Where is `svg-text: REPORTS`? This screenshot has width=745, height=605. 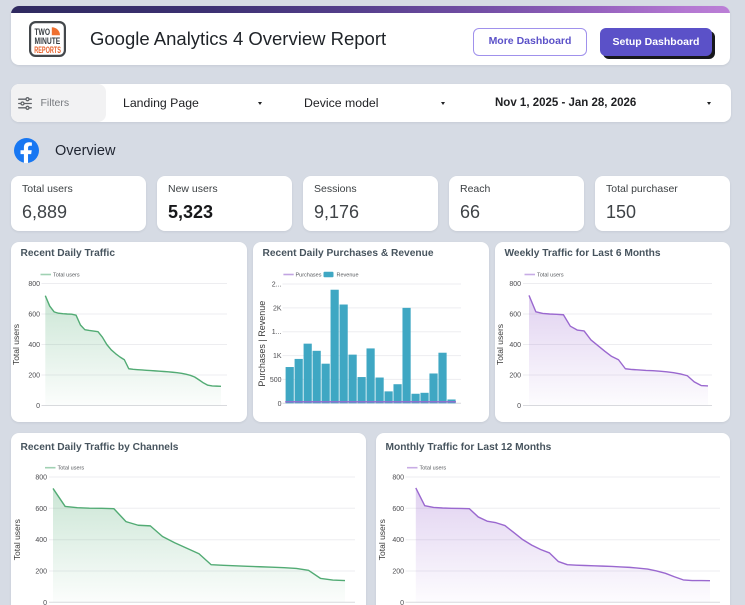 svg-text: REPORTS is located at coordinates (47, 50).